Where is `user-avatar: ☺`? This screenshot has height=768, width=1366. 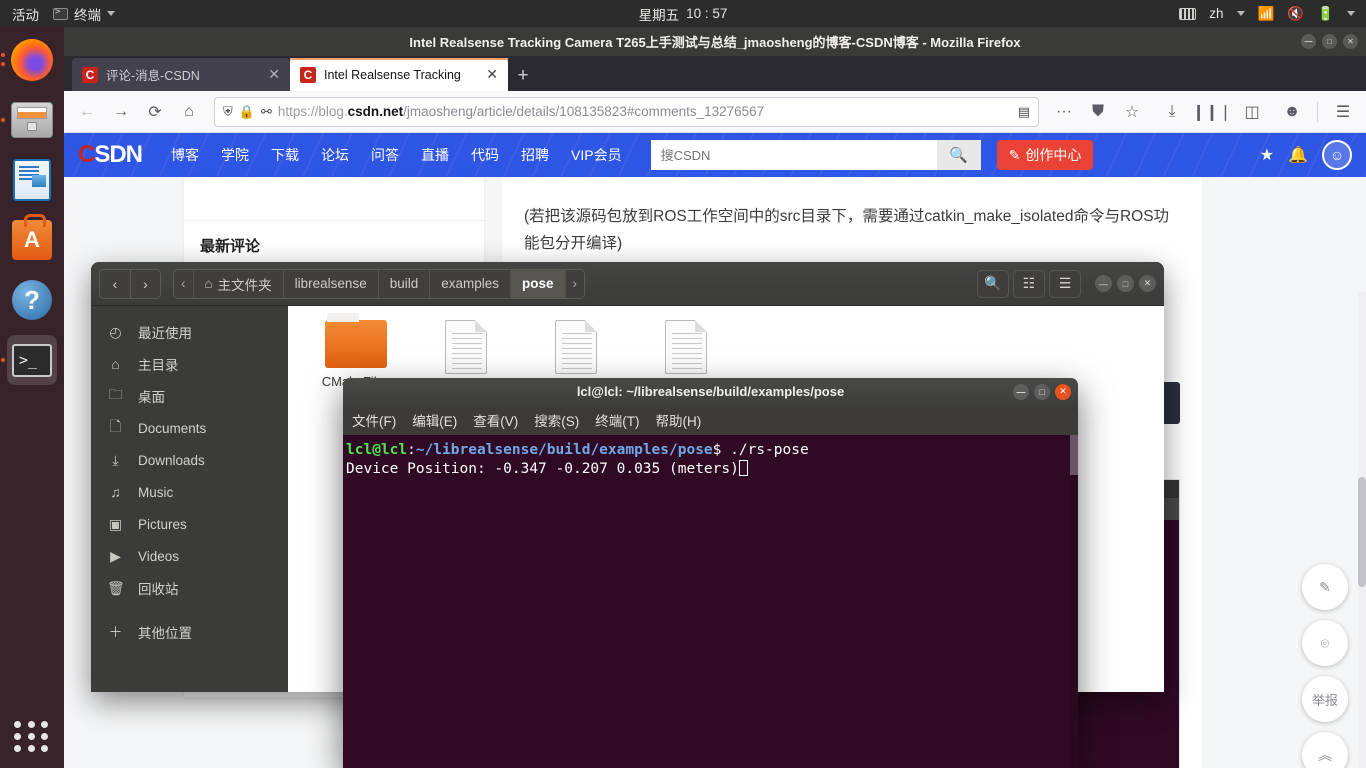 user-avatar: ☺ is located at coordinates (1337, 155).